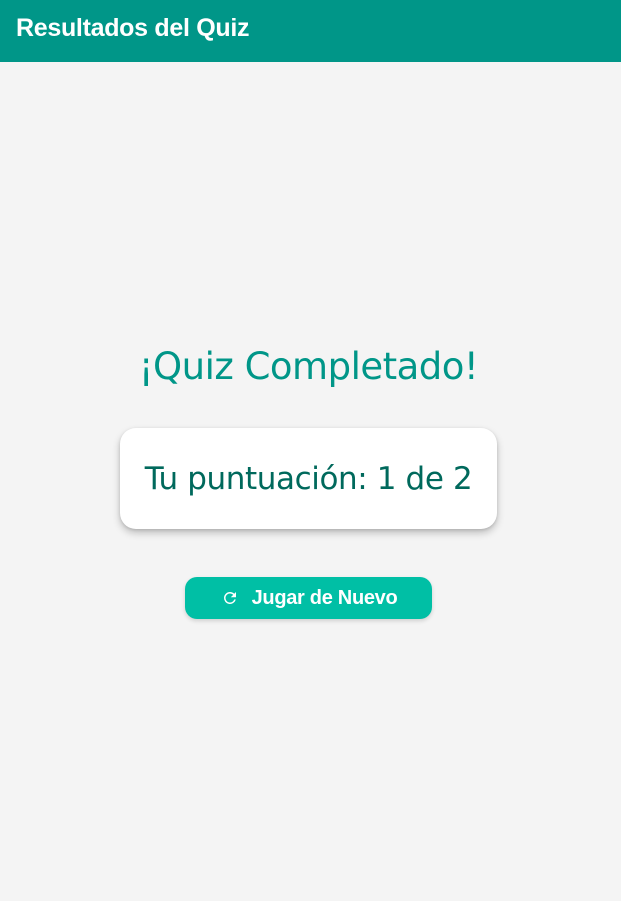 The width and height of the screenshot is (621, 901). I want to click on refresh-icon, so click(230, 598).